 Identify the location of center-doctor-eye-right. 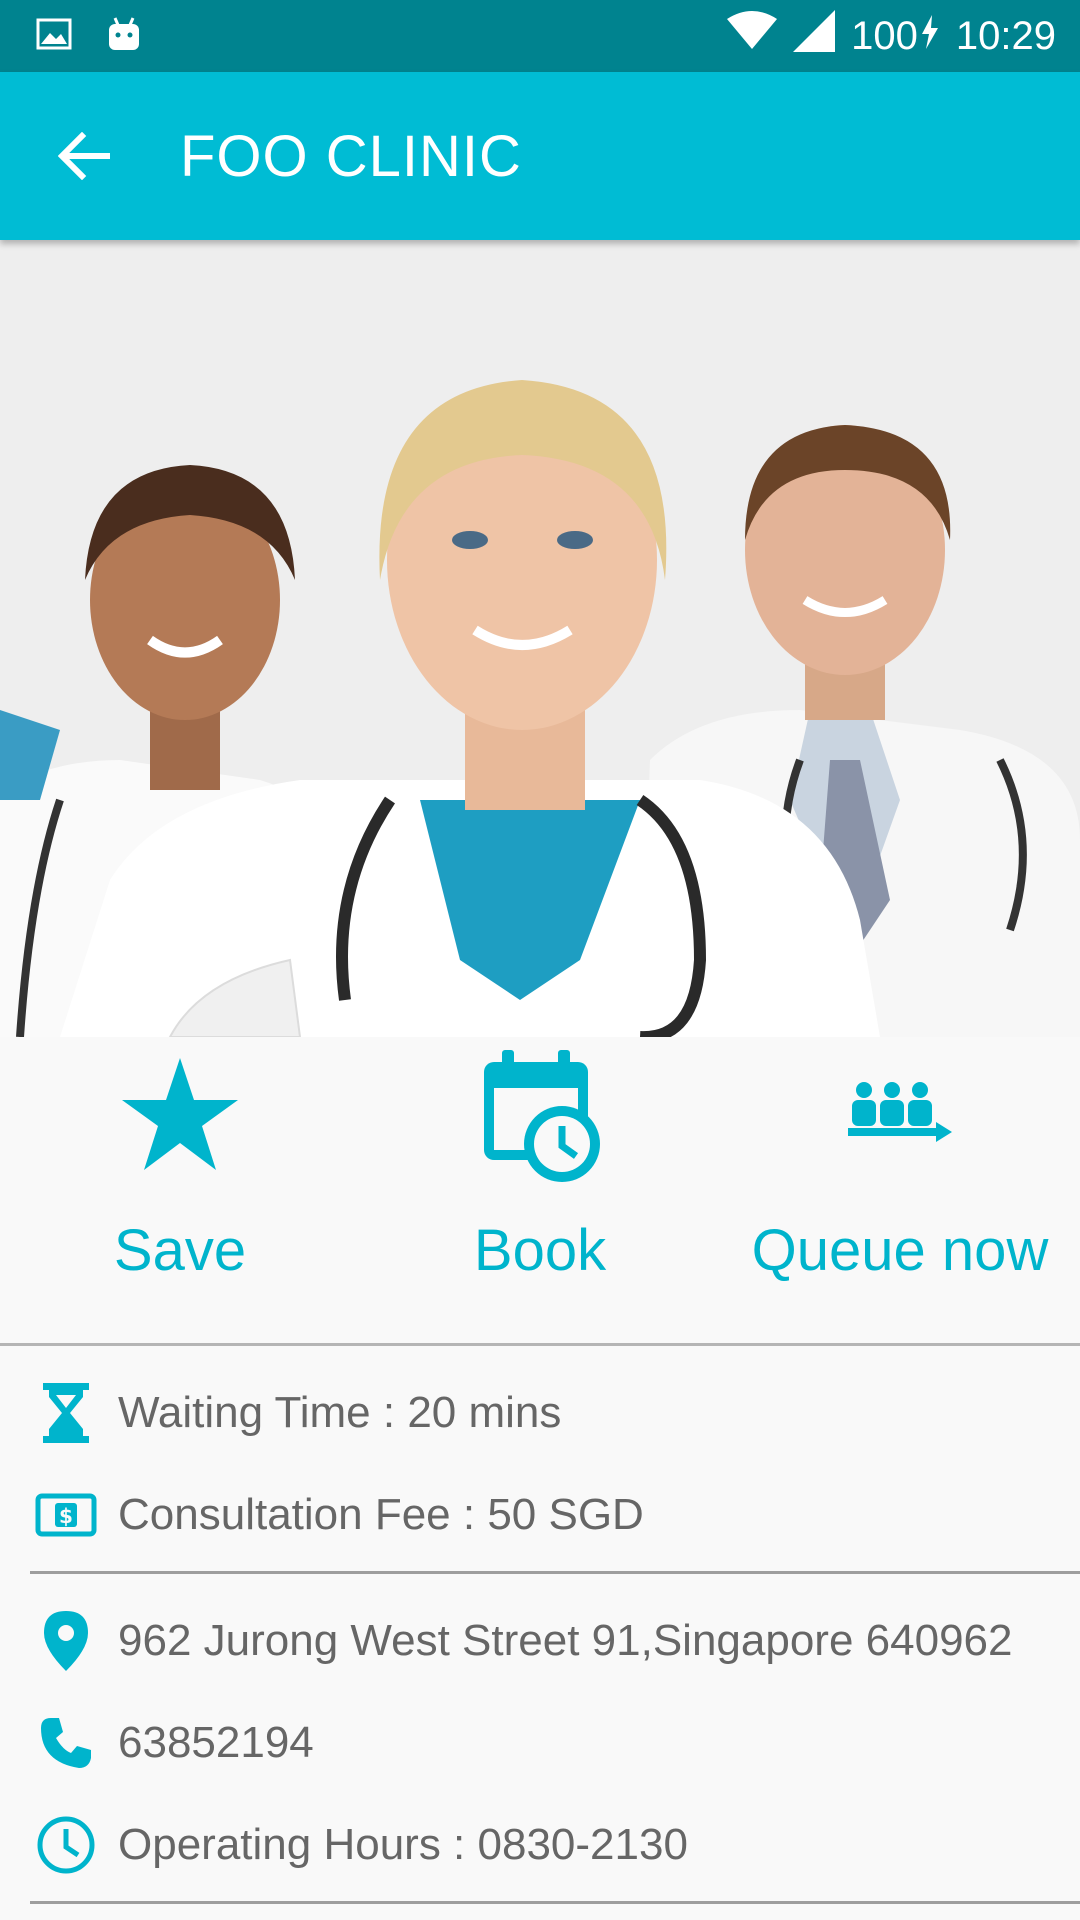
(575, 540).